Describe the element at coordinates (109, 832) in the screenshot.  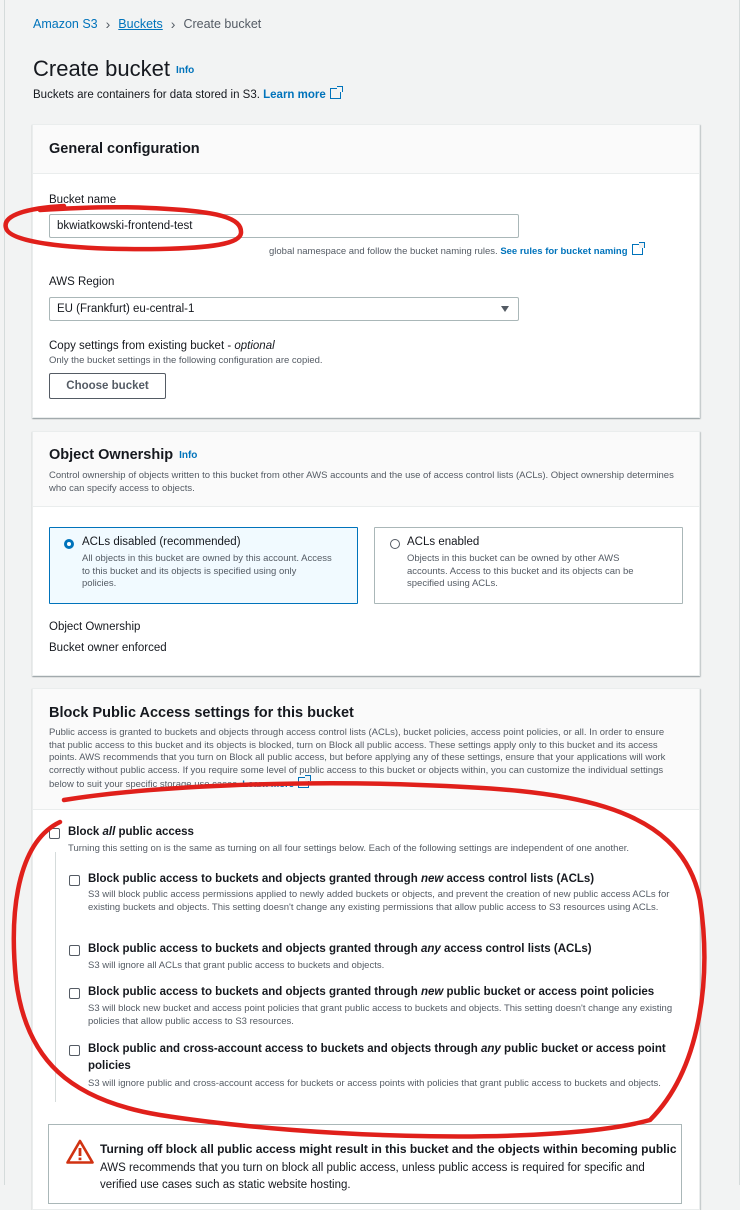
I see `block-all-em: all` at that location.